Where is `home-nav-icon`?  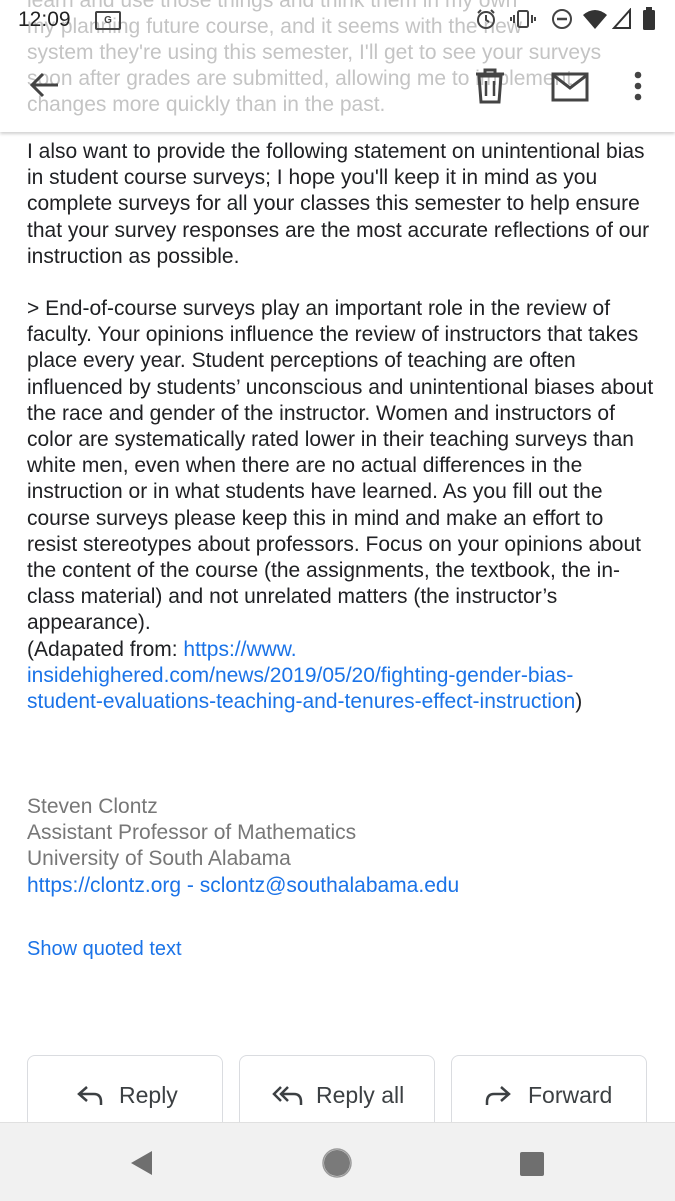 home-nav-icon is located at coordinates (337, 1163).